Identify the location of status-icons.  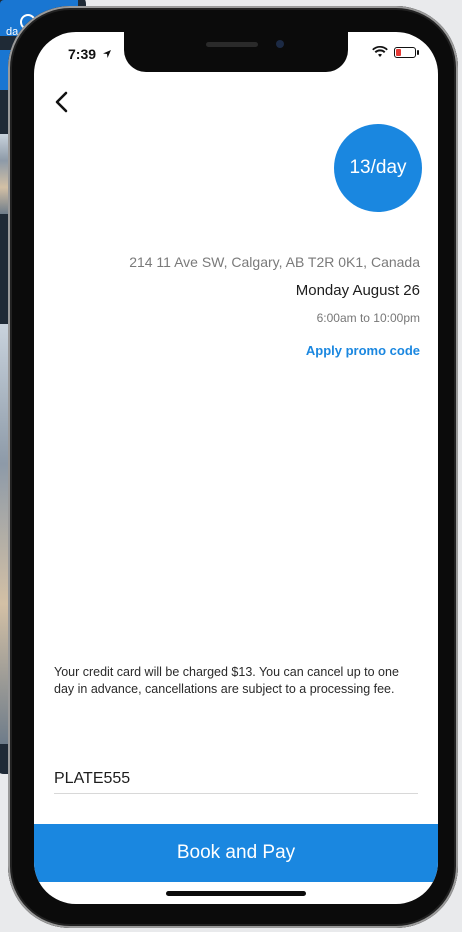
(395, 52).